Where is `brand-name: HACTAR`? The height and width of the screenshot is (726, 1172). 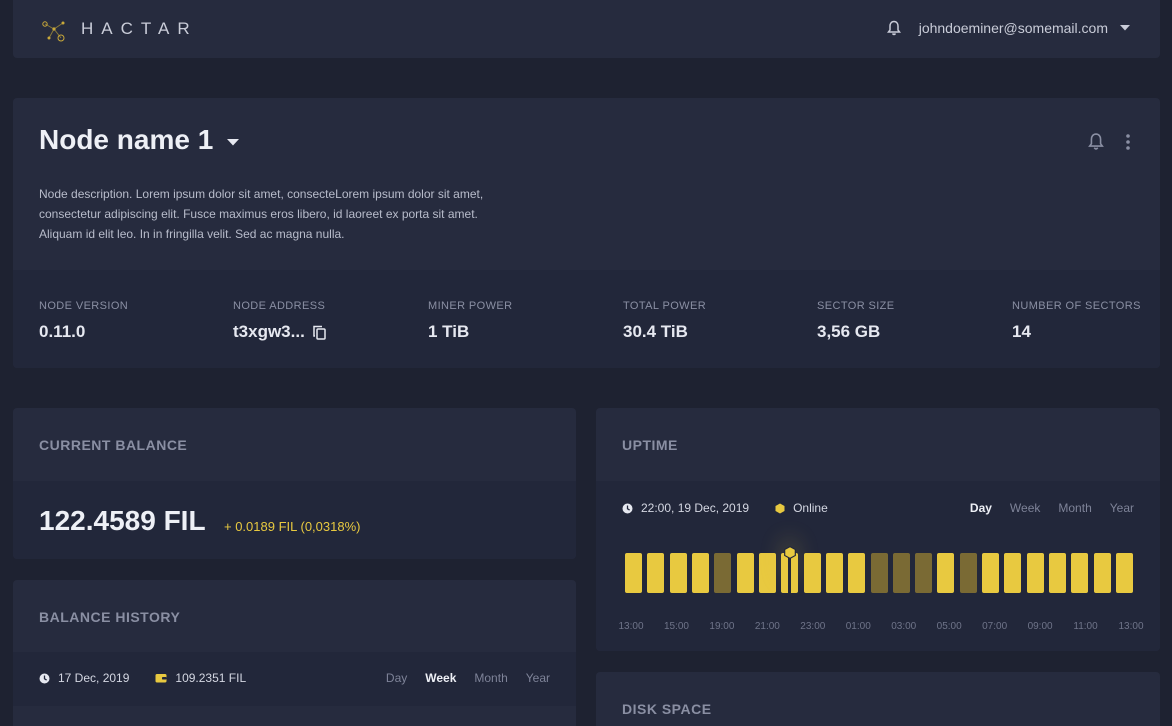
brand-name: HACTAR is located at coordinates (139, 28).